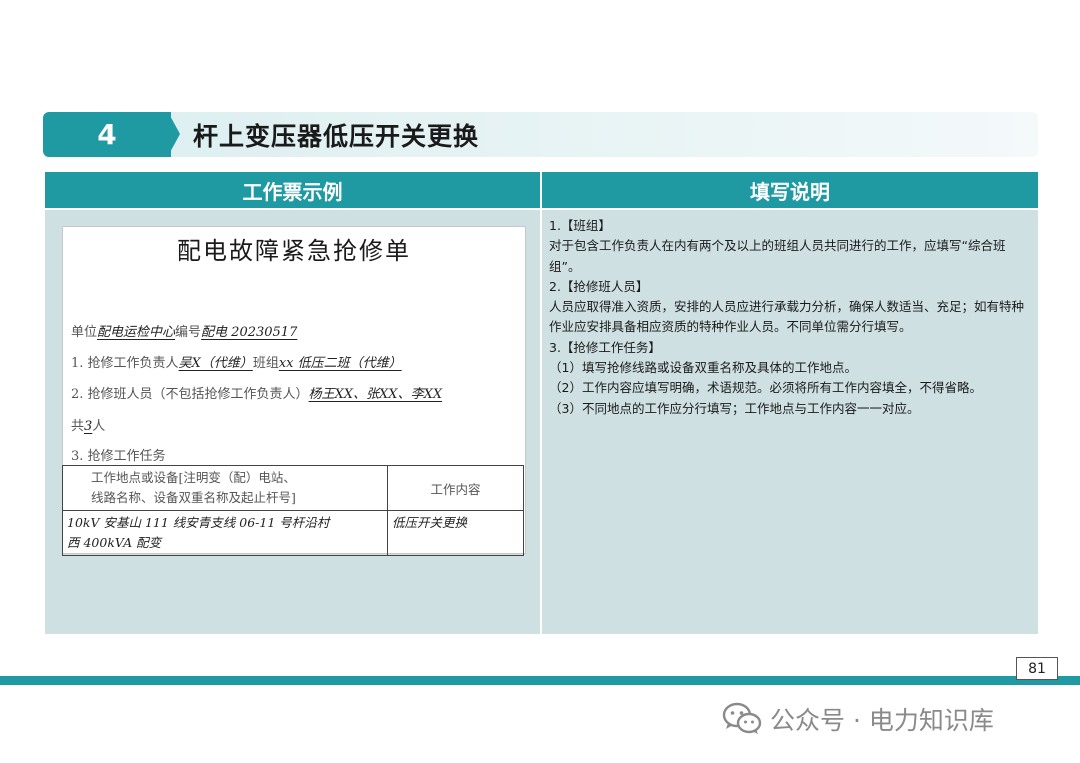  Describe the element at coordinates (734, 408) in the screenshot. I see `instruction-item: （3）不同地点的工作应分行填写；工作地点与工作内容一一对应。` at that location.